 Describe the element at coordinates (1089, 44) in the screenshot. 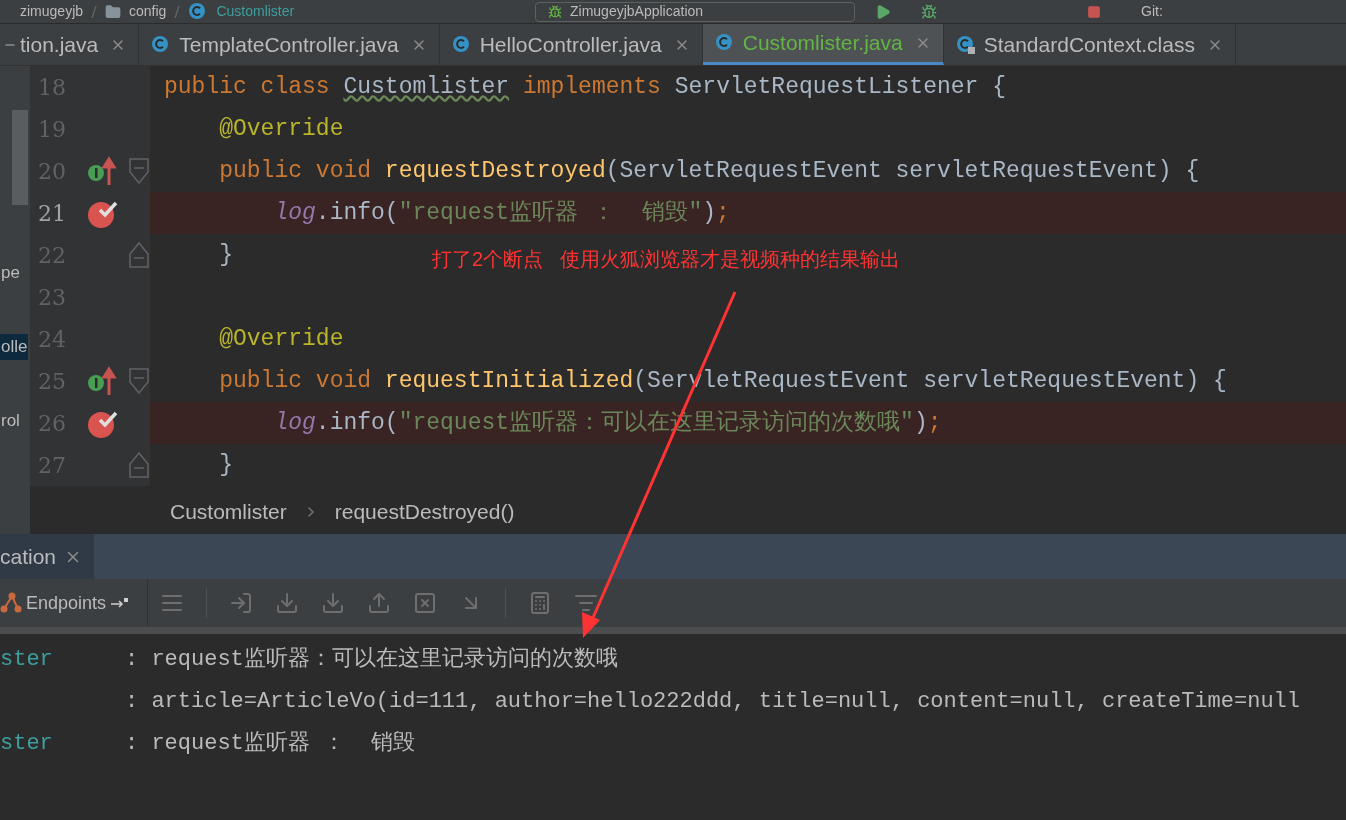

I see `editor-tab: StandardContext.class` at that location.